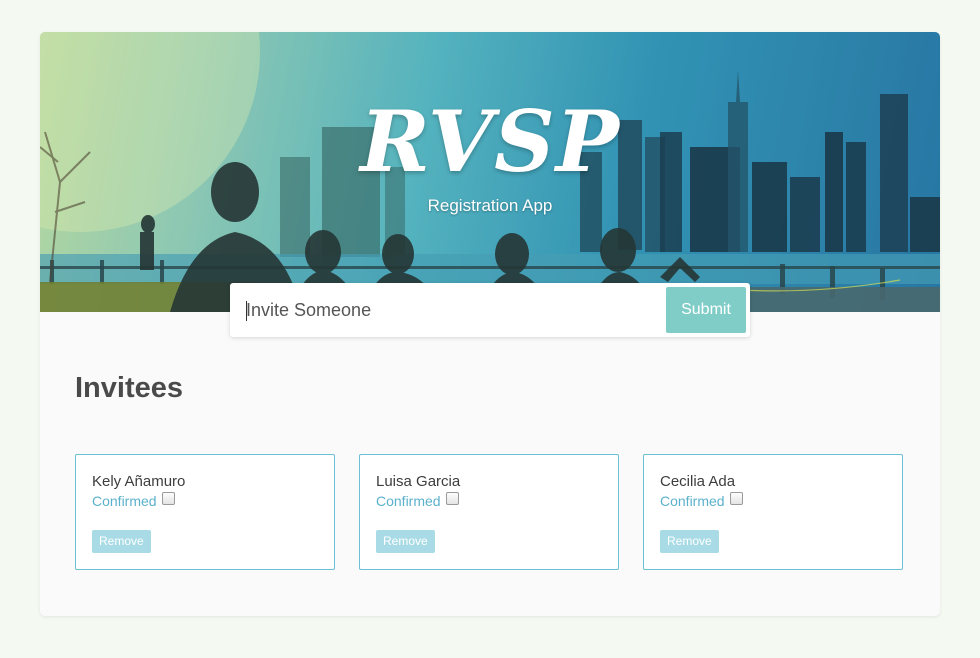 The width and height of the screenshot is (980, 658). Describe the element at coordinates (418, 481) in the screenshot. I see `invitee-name: Luisa Garcia` at that location.